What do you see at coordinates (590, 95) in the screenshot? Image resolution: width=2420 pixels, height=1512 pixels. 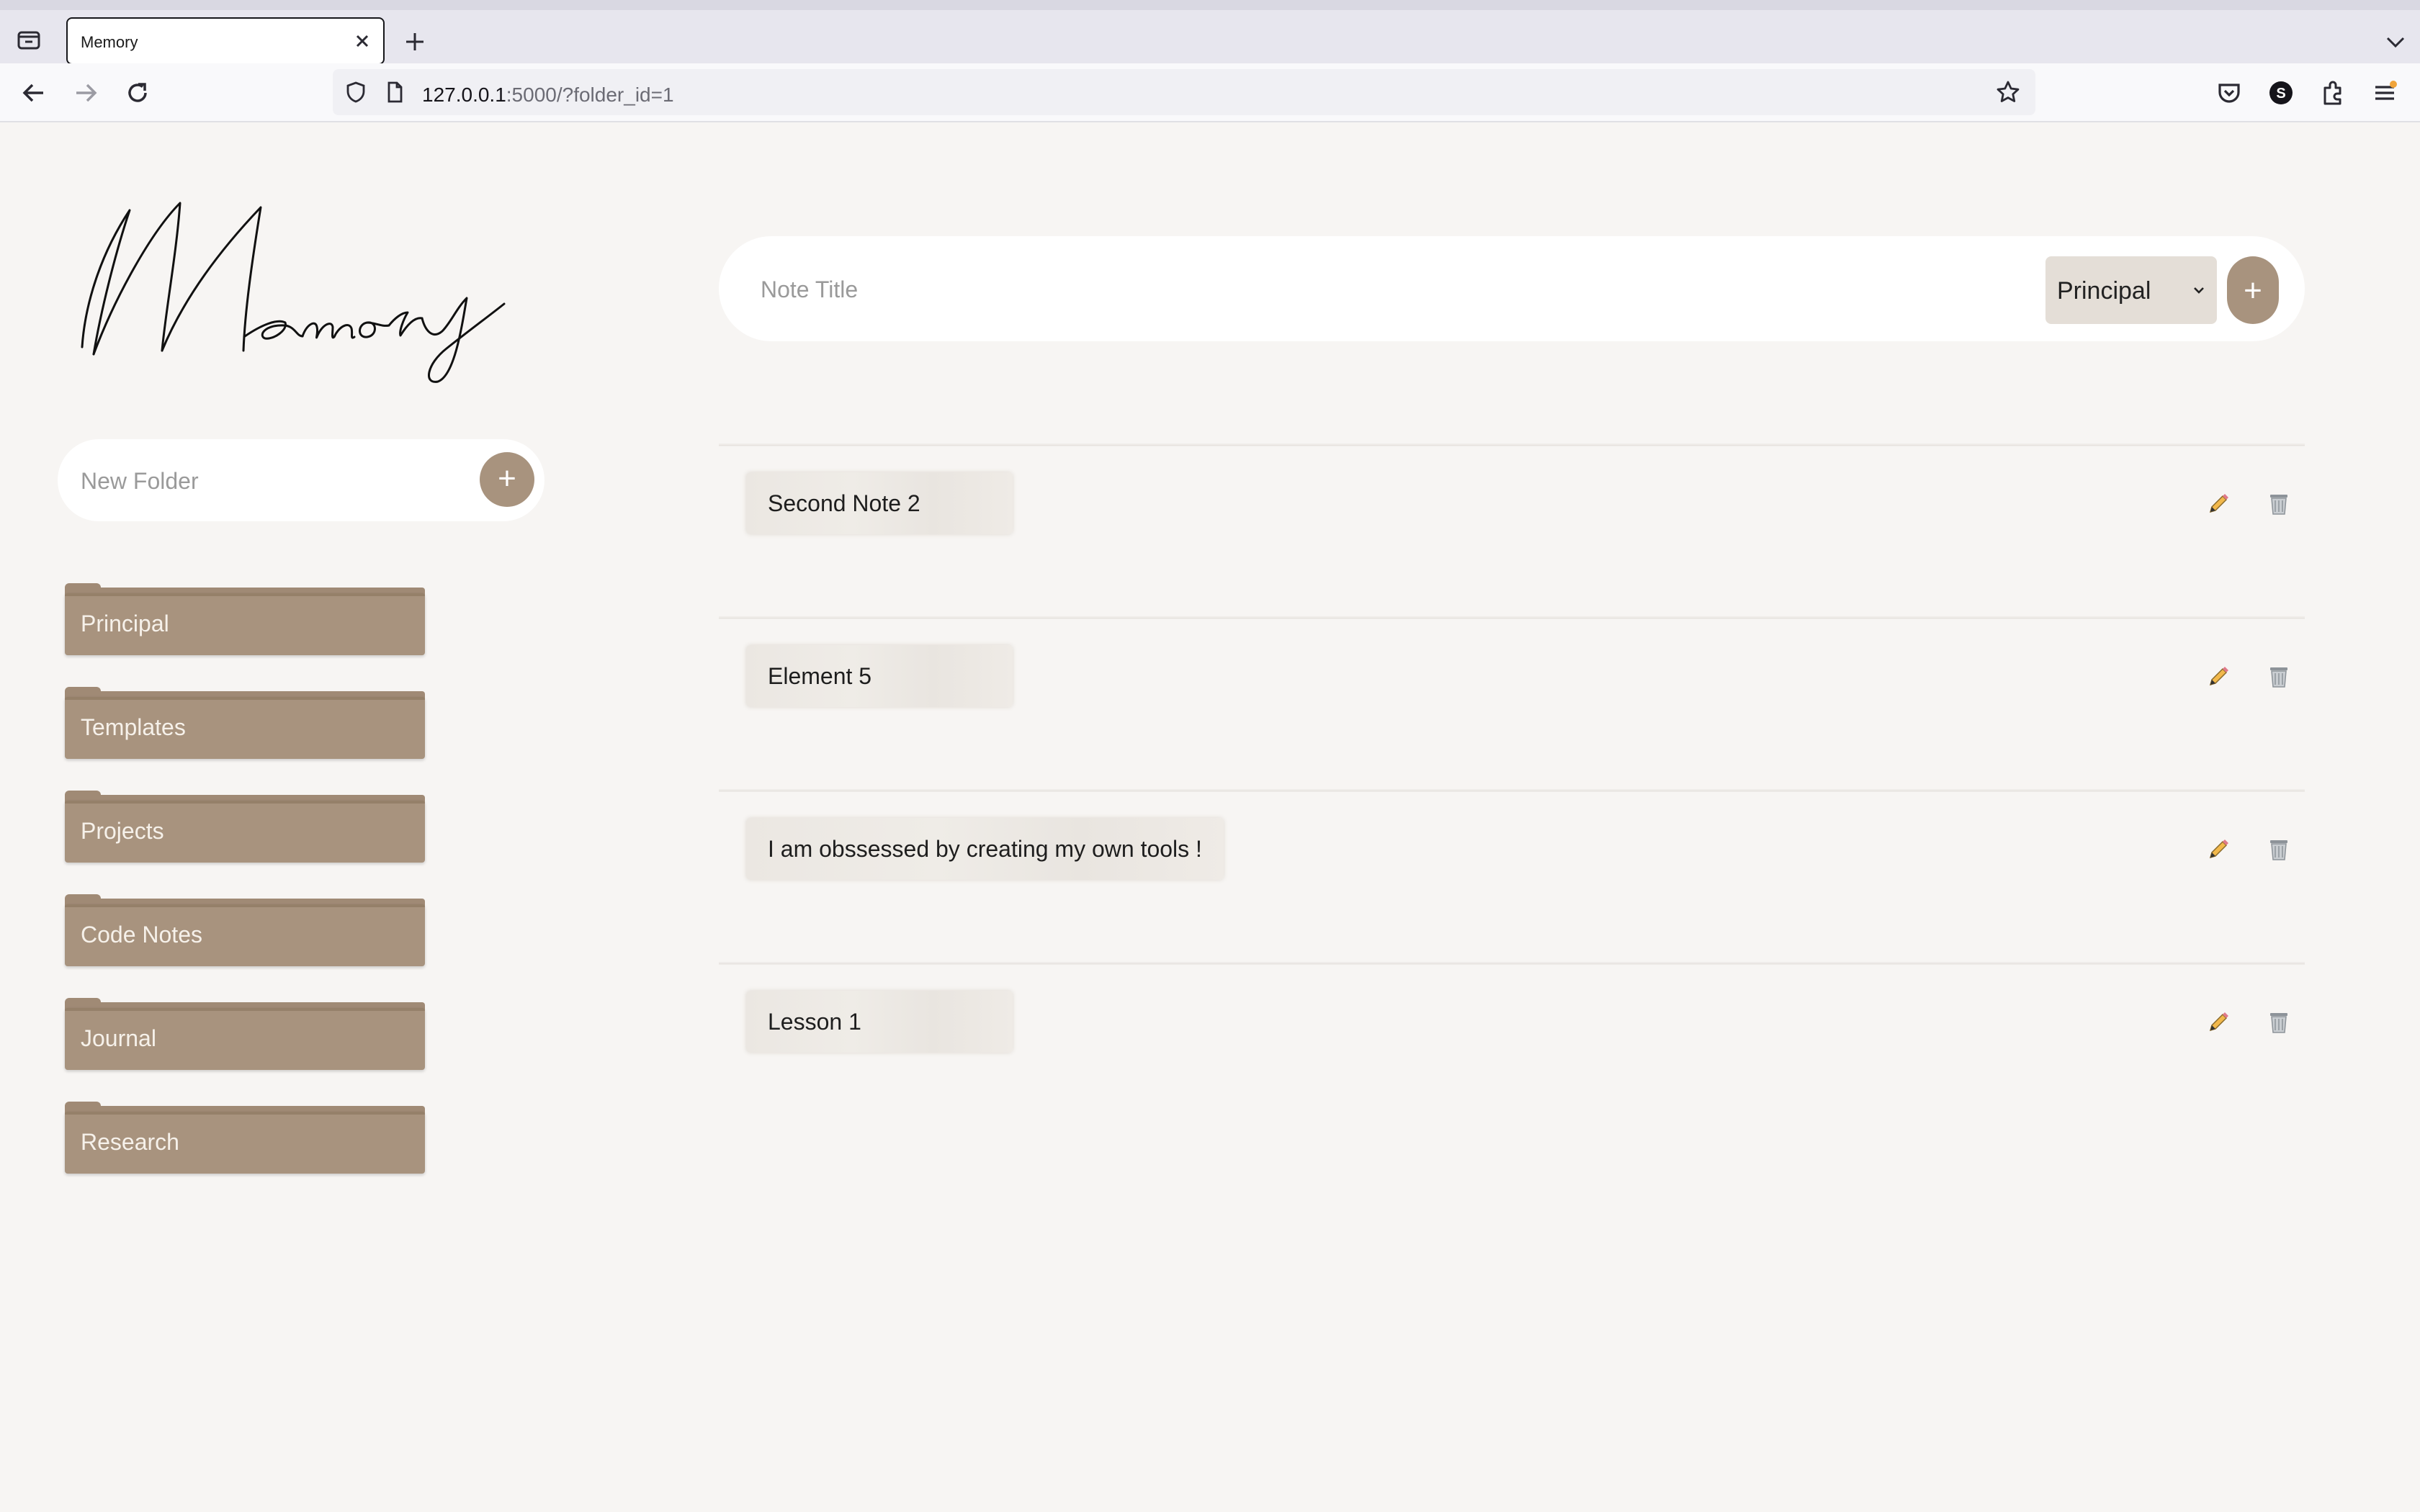 I see `url-path: :5000/?folder_id=1` at bounding box center [590, 95].